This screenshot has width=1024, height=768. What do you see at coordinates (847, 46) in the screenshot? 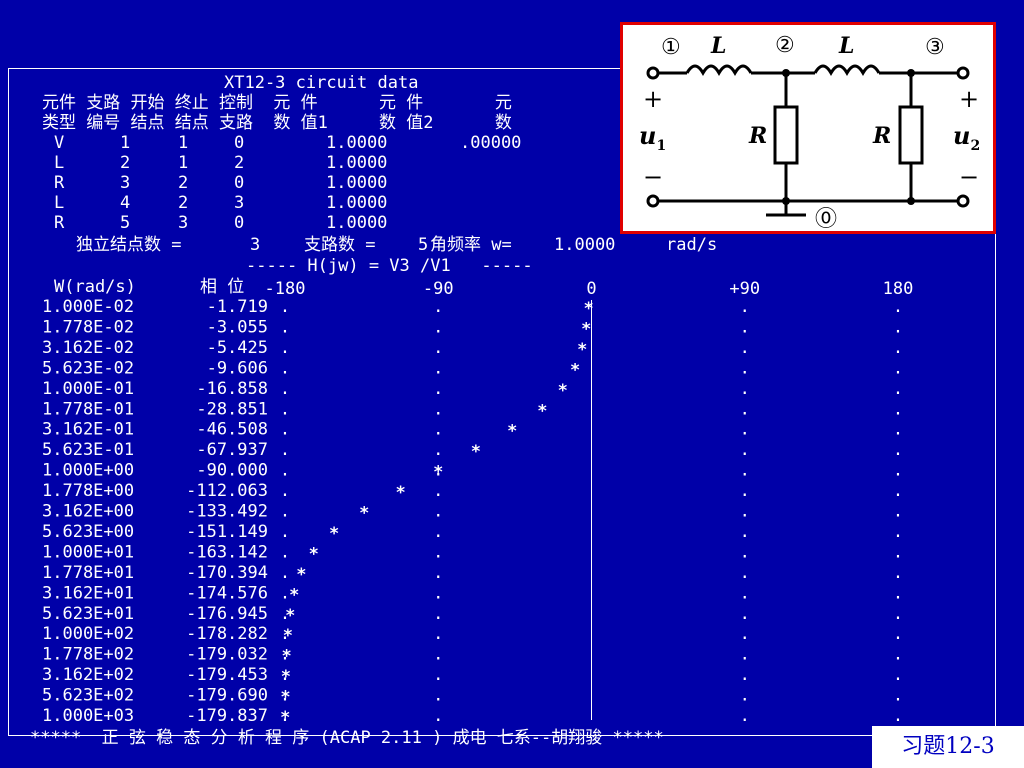
I see `inductor-2-label: L` at bounding box center [847, 46].